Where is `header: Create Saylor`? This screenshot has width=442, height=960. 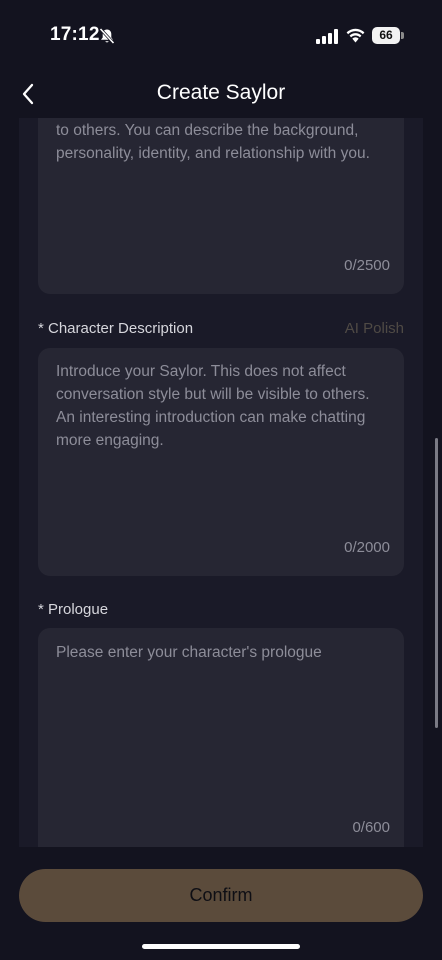 header: Create Saylor is located at coordinates (221, 94).